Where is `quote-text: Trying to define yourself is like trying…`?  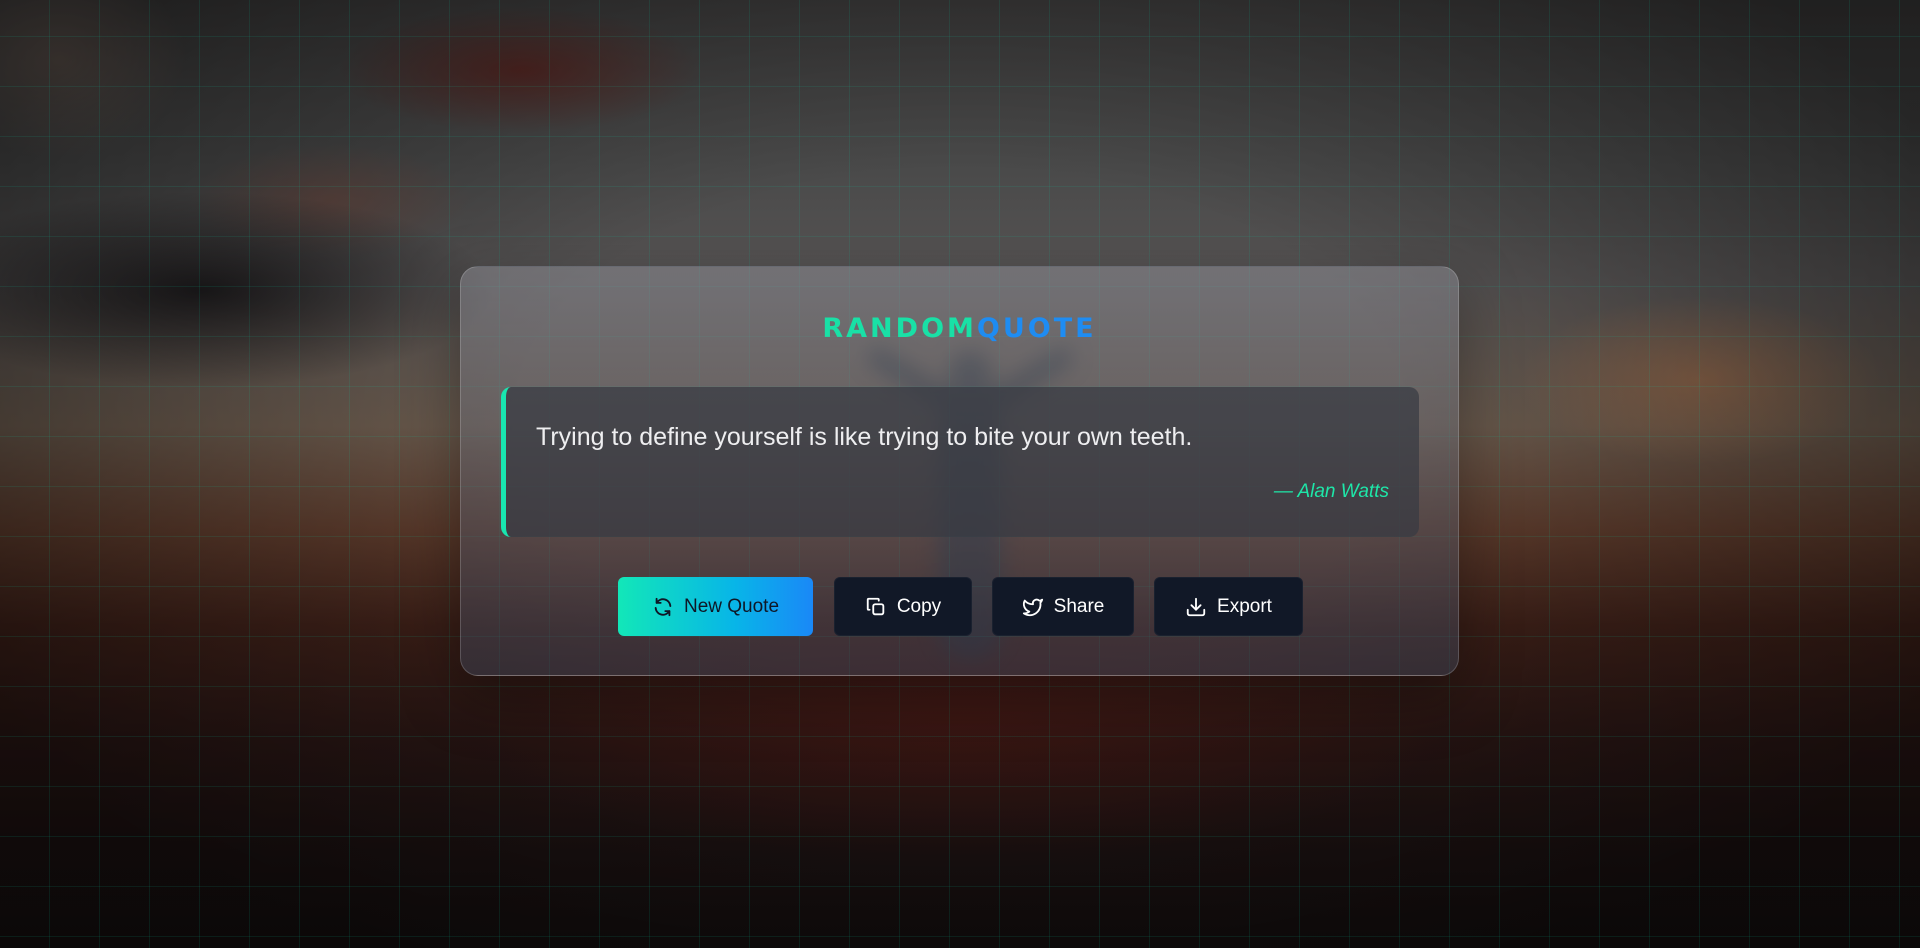
quote-text: Trying to define yourself is like trying… is located at coordinates (864, 437).